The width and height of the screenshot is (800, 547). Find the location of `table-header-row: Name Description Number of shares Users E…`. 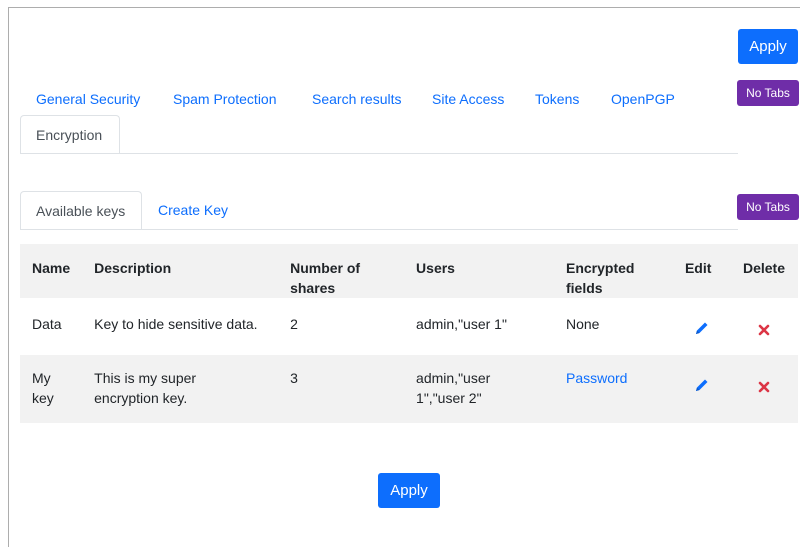

table-header-row: Name Description Number of shares Users E… is located at coordinates (409, 271).